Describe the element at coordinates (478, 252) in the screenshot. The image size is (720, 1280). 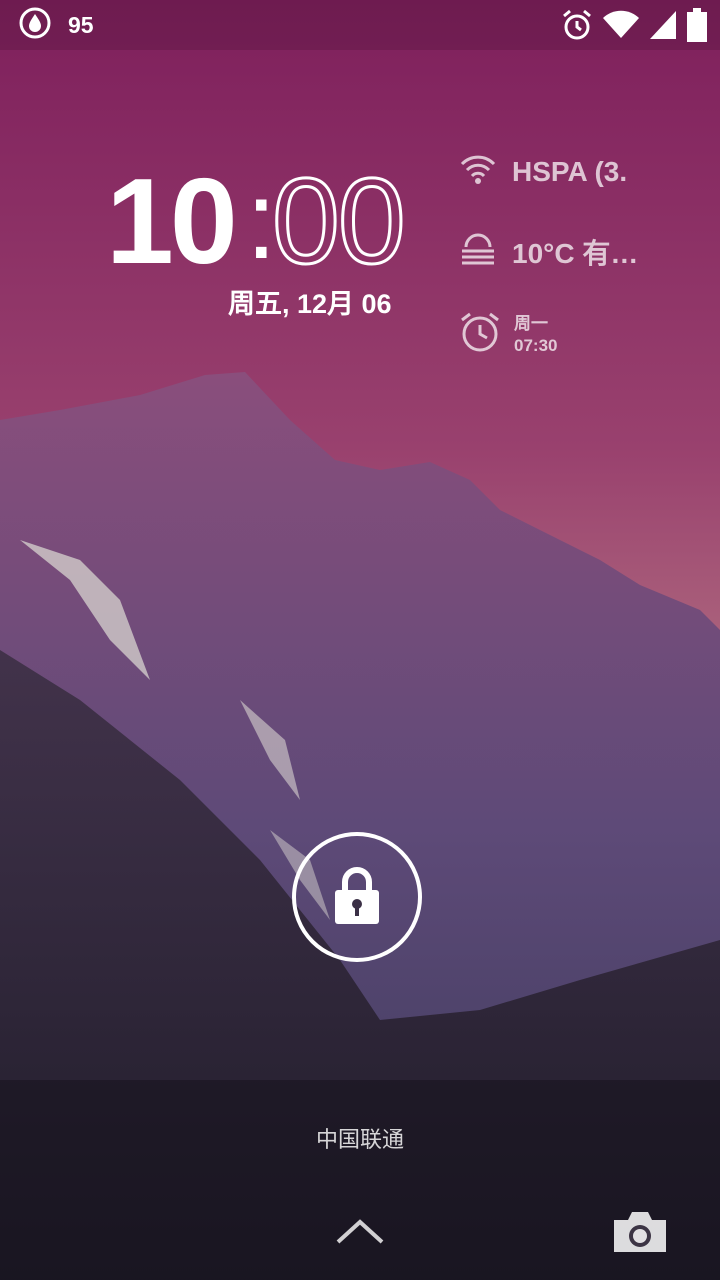
I see `fog-icon` at that location.